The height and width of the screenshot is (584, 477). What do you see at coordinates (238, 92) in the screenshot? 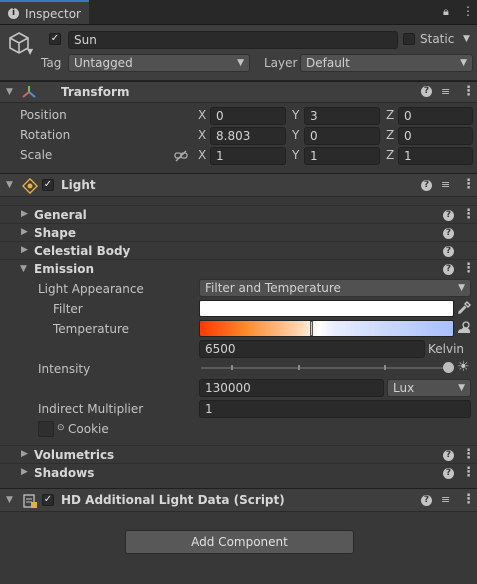
I see `transform-header: ▼ Transform ? ≡ ⋮` at bounding box center [238, 92].